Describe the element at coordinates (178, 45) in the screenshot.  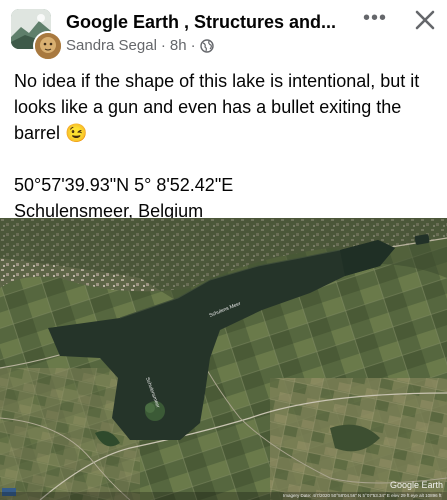
I see `post-time: 8h` at that location.